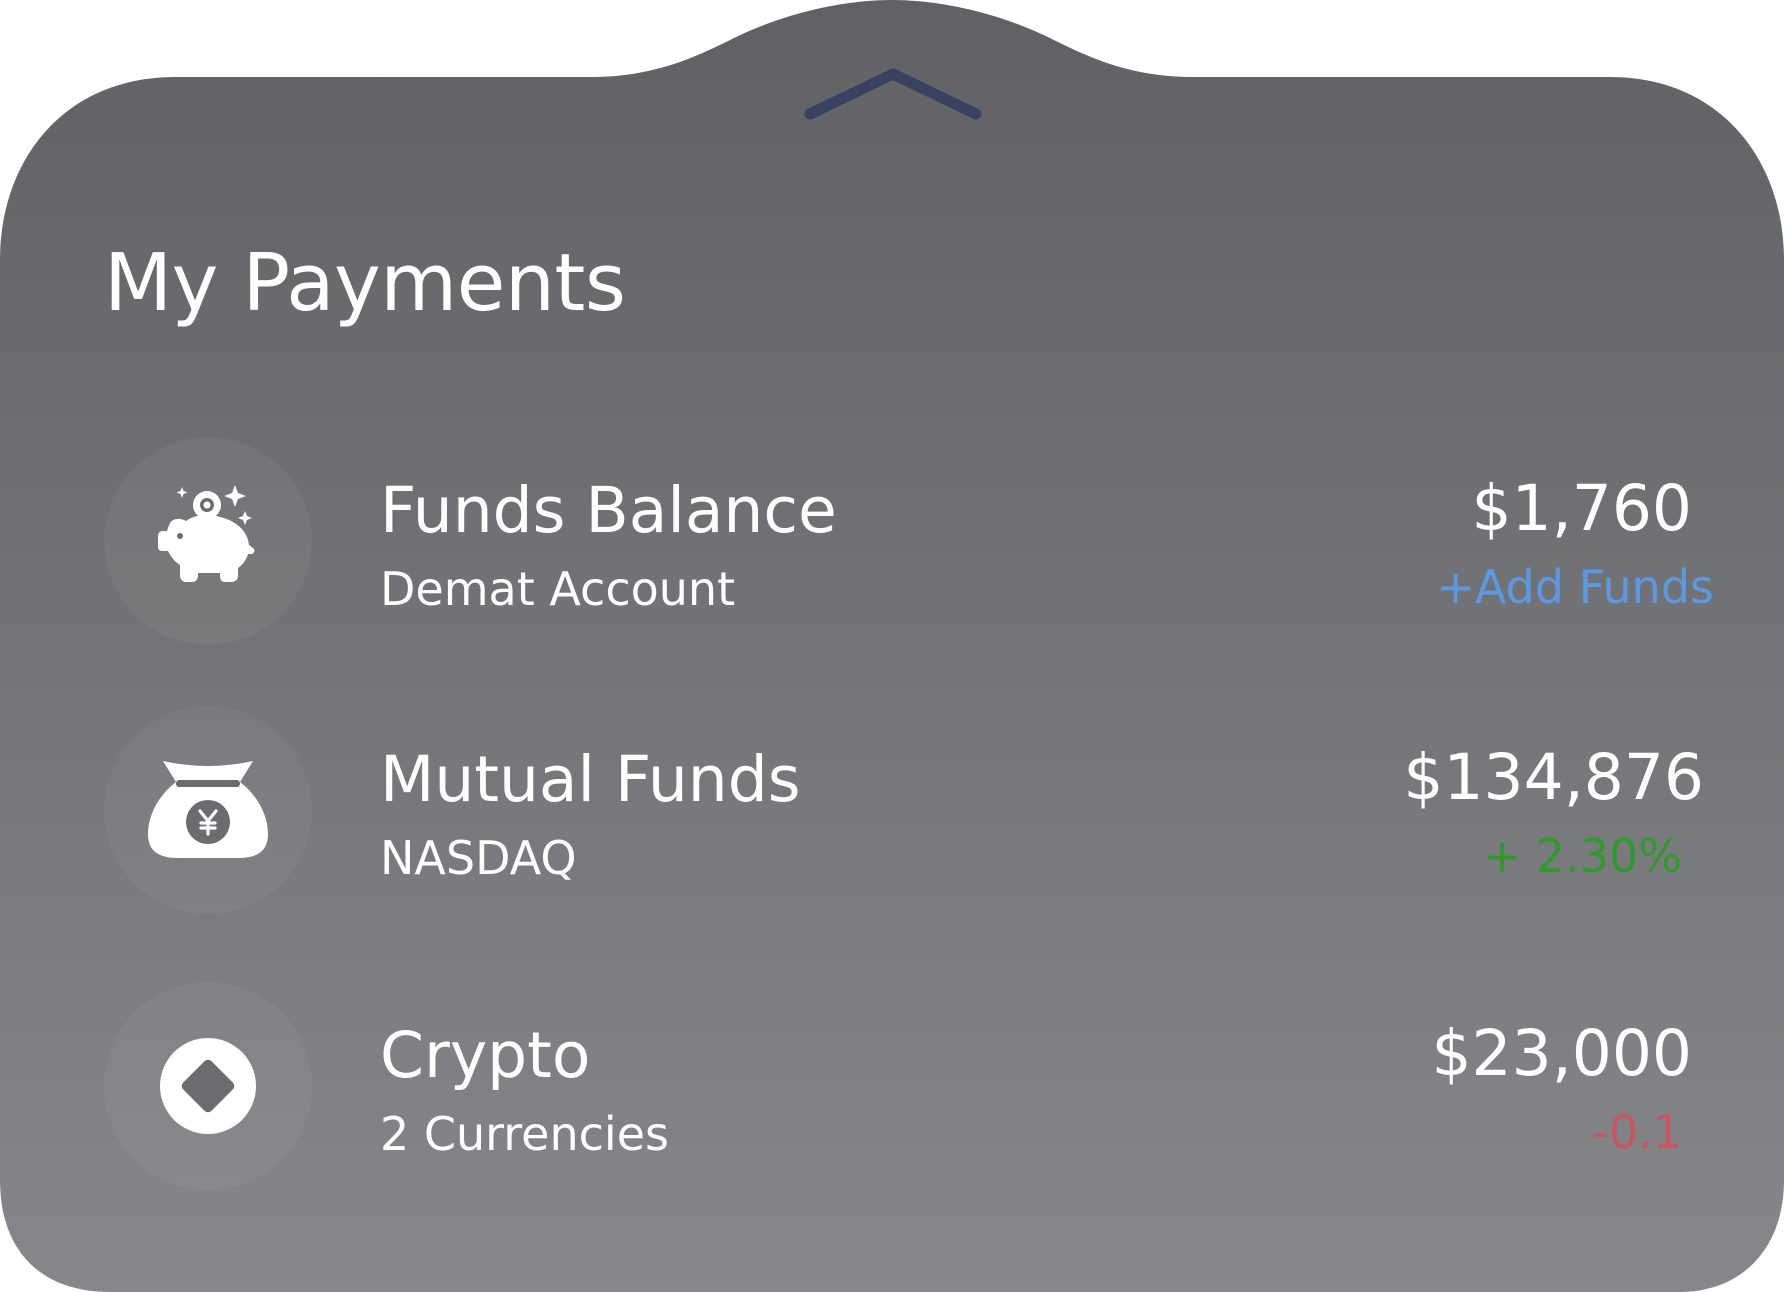  Describe the element at coordinates (524, 1134) in the screenshot. I see `item-subtitle: 2 Currencies` at that location.